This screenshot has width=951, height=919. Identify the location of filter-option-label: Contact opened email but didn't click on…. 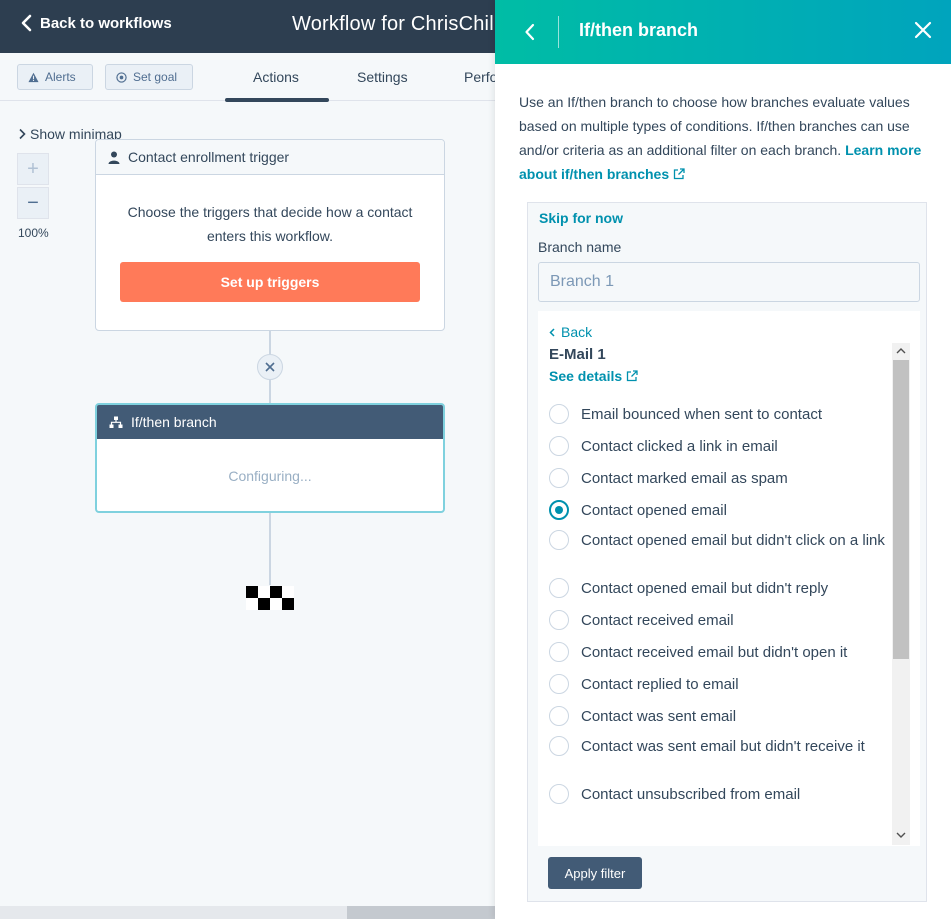
(733, 540).